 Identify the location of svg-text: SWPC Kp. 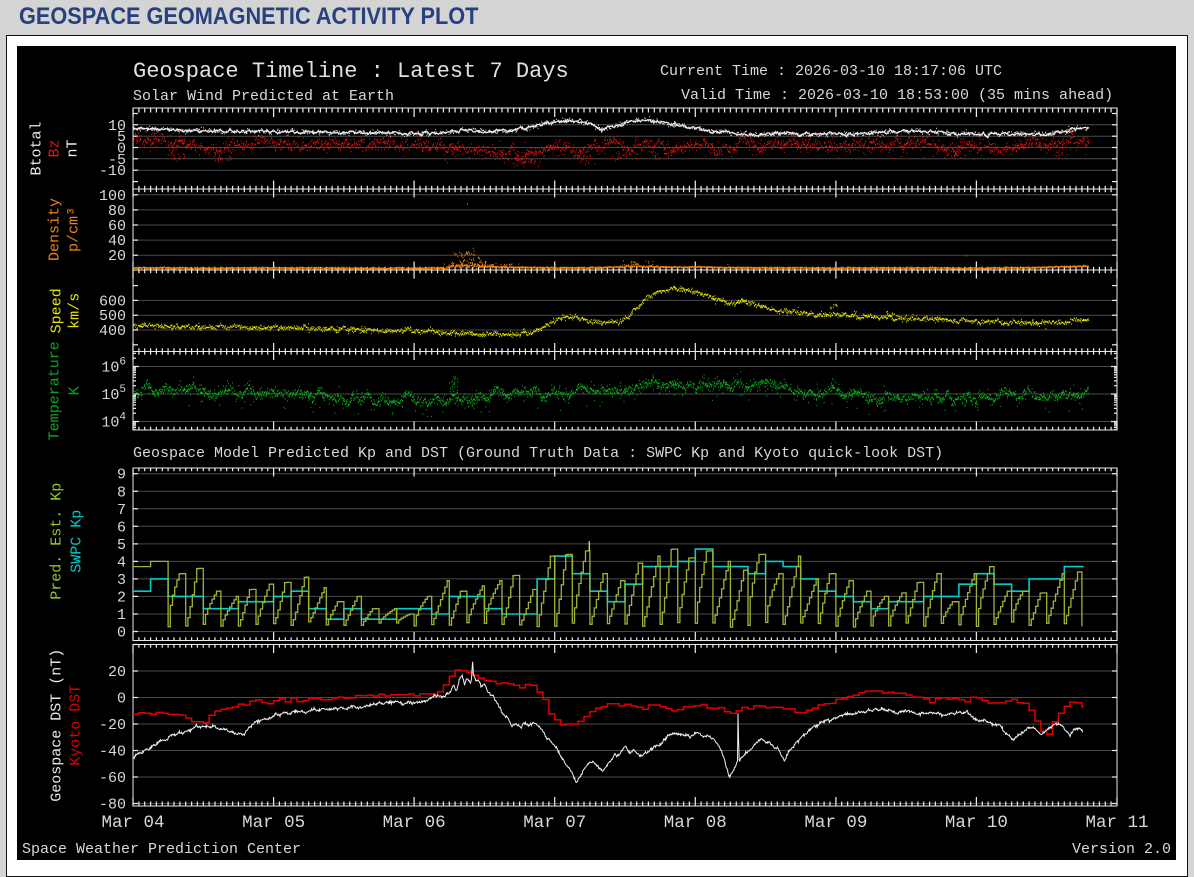
(77, 541).